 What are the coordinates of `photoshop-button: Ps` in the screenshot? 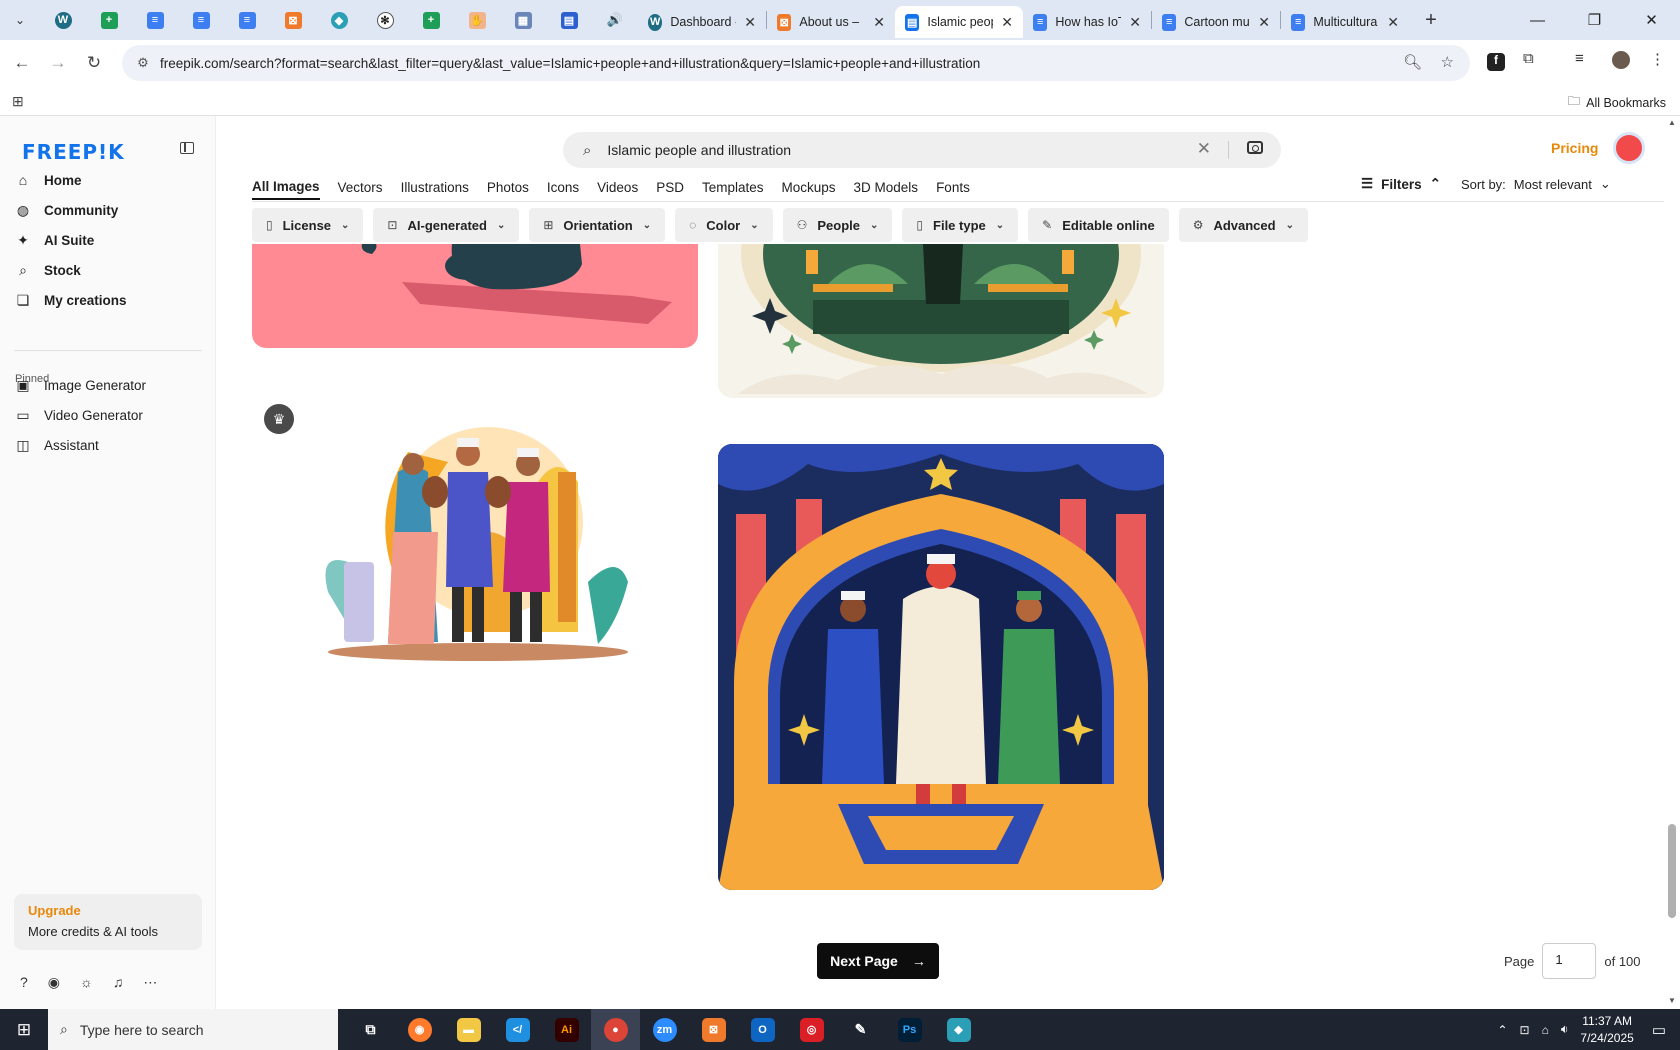 It's located at (909, 1029).